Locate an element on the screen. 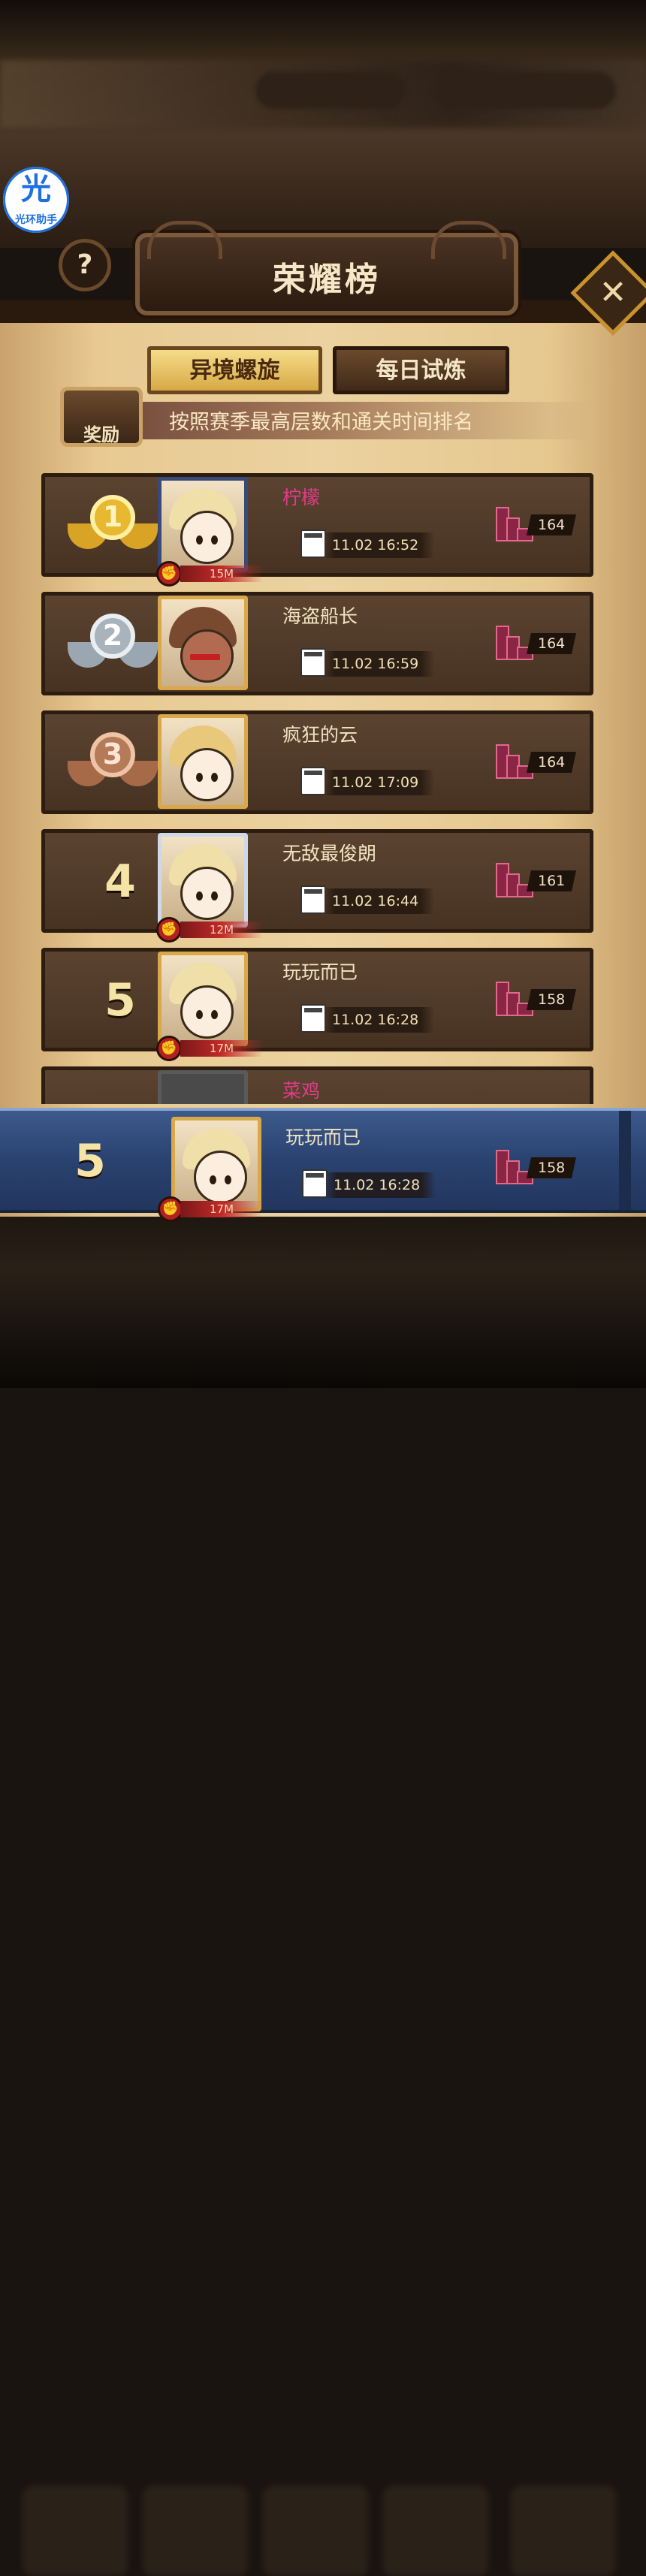 The width and height of the screenshot is (646, 2576). silver-medal-icon: 2 is located at coordinates (113, 643).